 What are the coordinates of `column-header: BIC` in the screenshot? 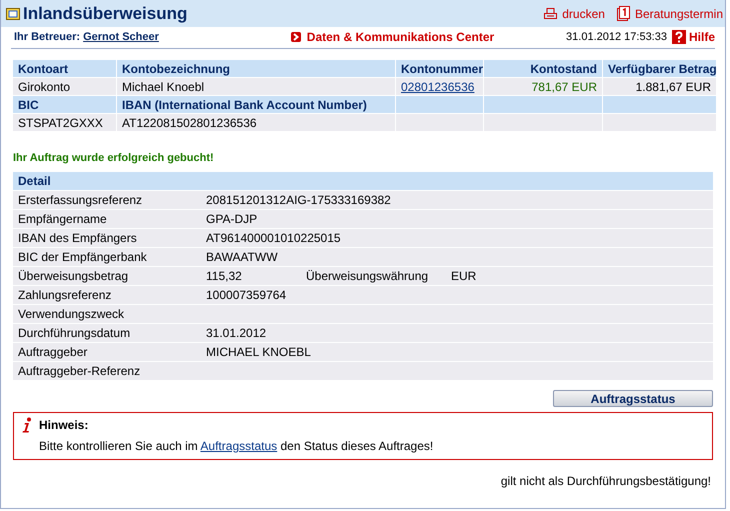 It's located at (64, 104).